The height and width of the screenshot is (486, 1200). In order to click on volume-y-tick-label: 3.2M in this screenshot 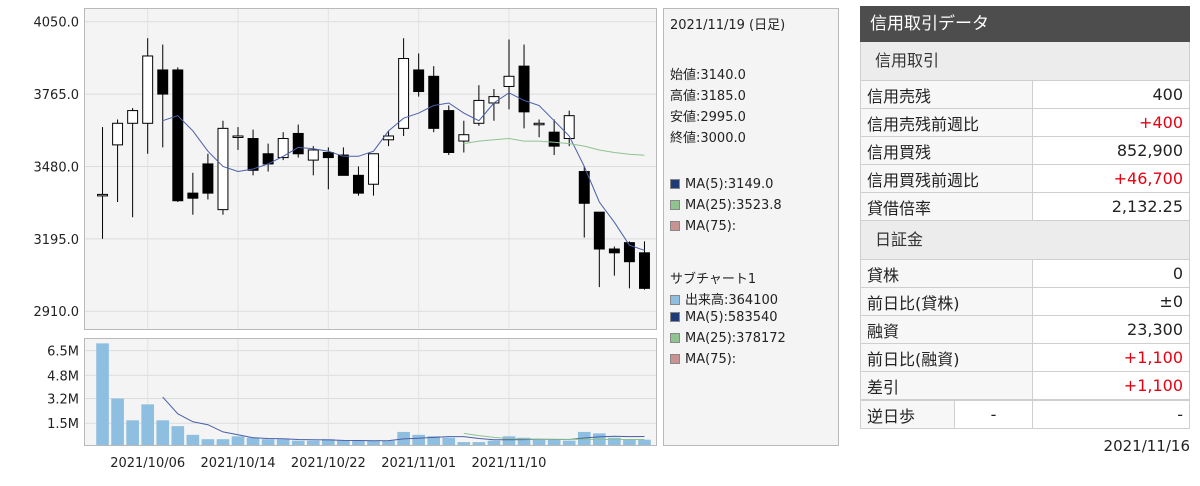, I will do `click(63, 400)`.